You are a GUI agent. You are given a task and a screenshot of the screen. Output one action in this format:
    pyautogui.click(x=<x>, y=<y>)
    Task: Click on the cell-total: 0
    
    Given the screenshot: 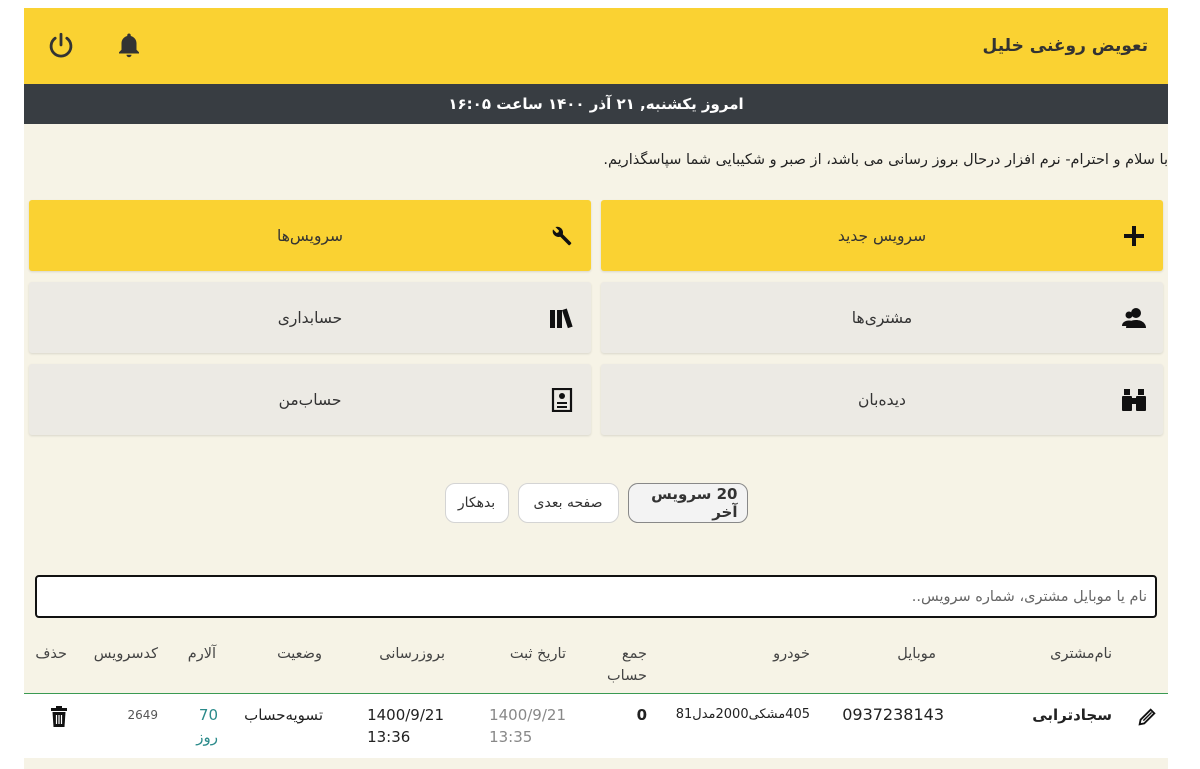 What is the action you would take?
    pyautogui.click(x=641, y=715)
    